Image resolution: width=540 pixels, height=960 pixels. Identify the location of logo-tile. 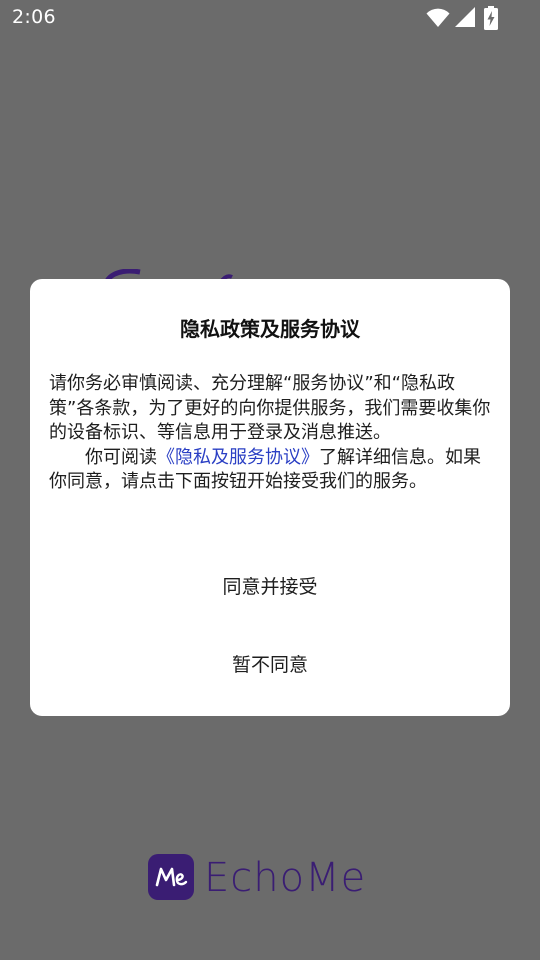
(171, 877).